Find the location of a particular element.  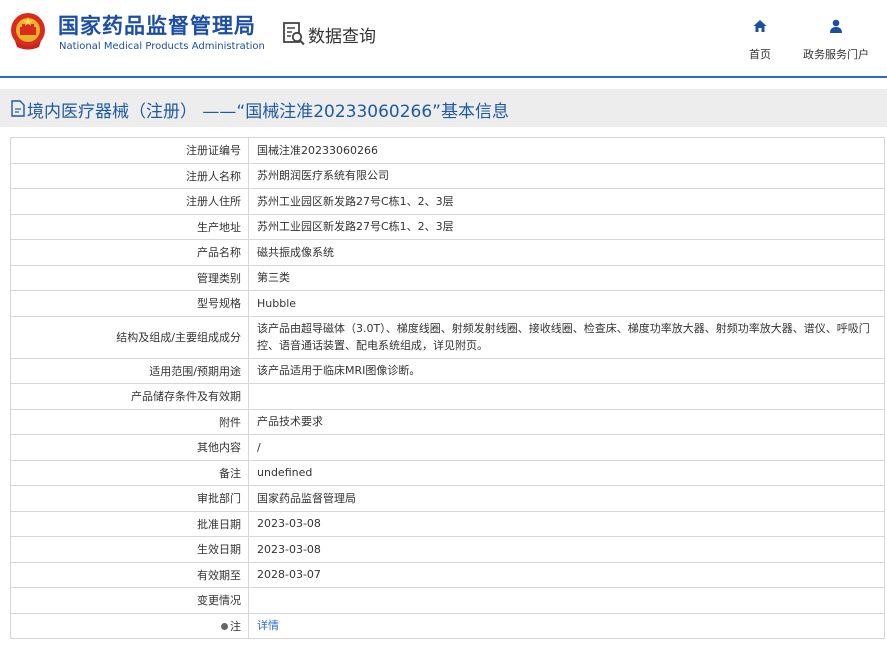

field-value: / is located at coordinates (566, 447).